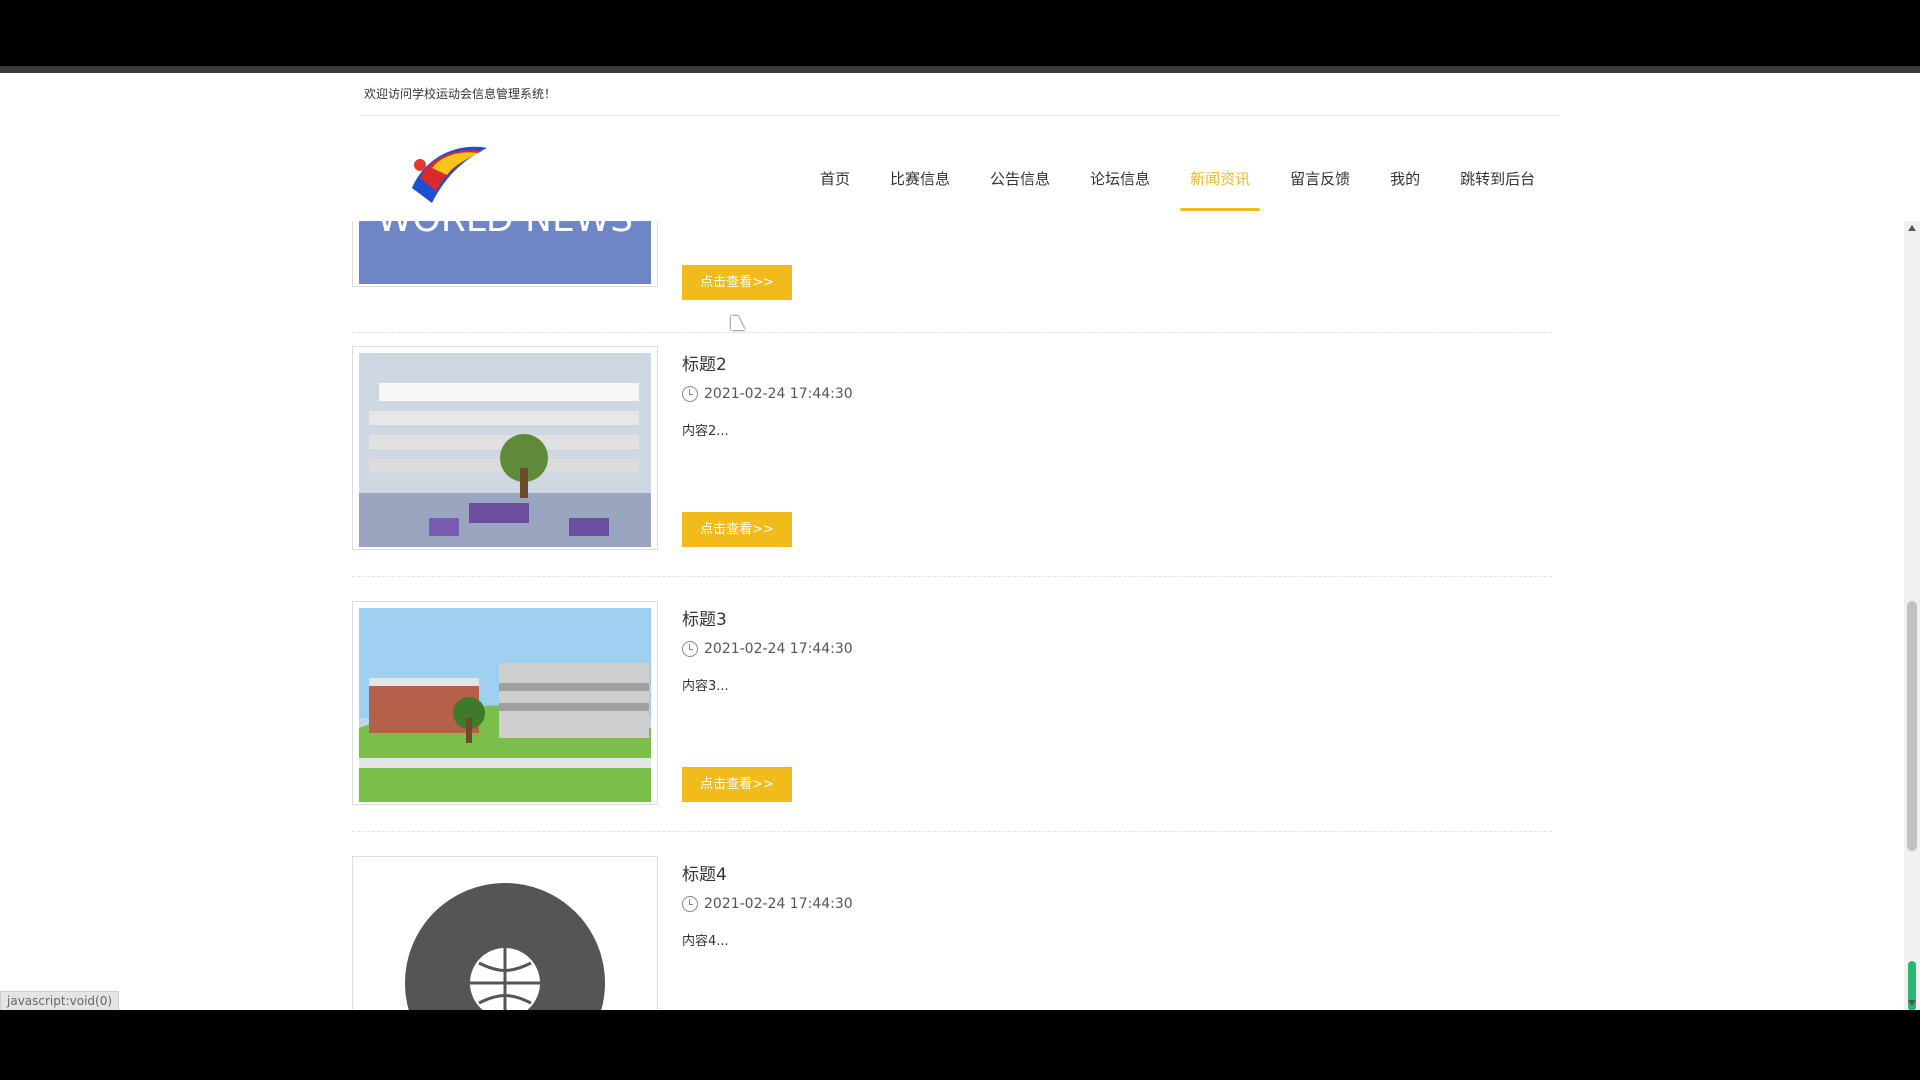 The width and height of the screenshot is (1920, 1080). I want to click on top-black-bar, so click(960, 33).